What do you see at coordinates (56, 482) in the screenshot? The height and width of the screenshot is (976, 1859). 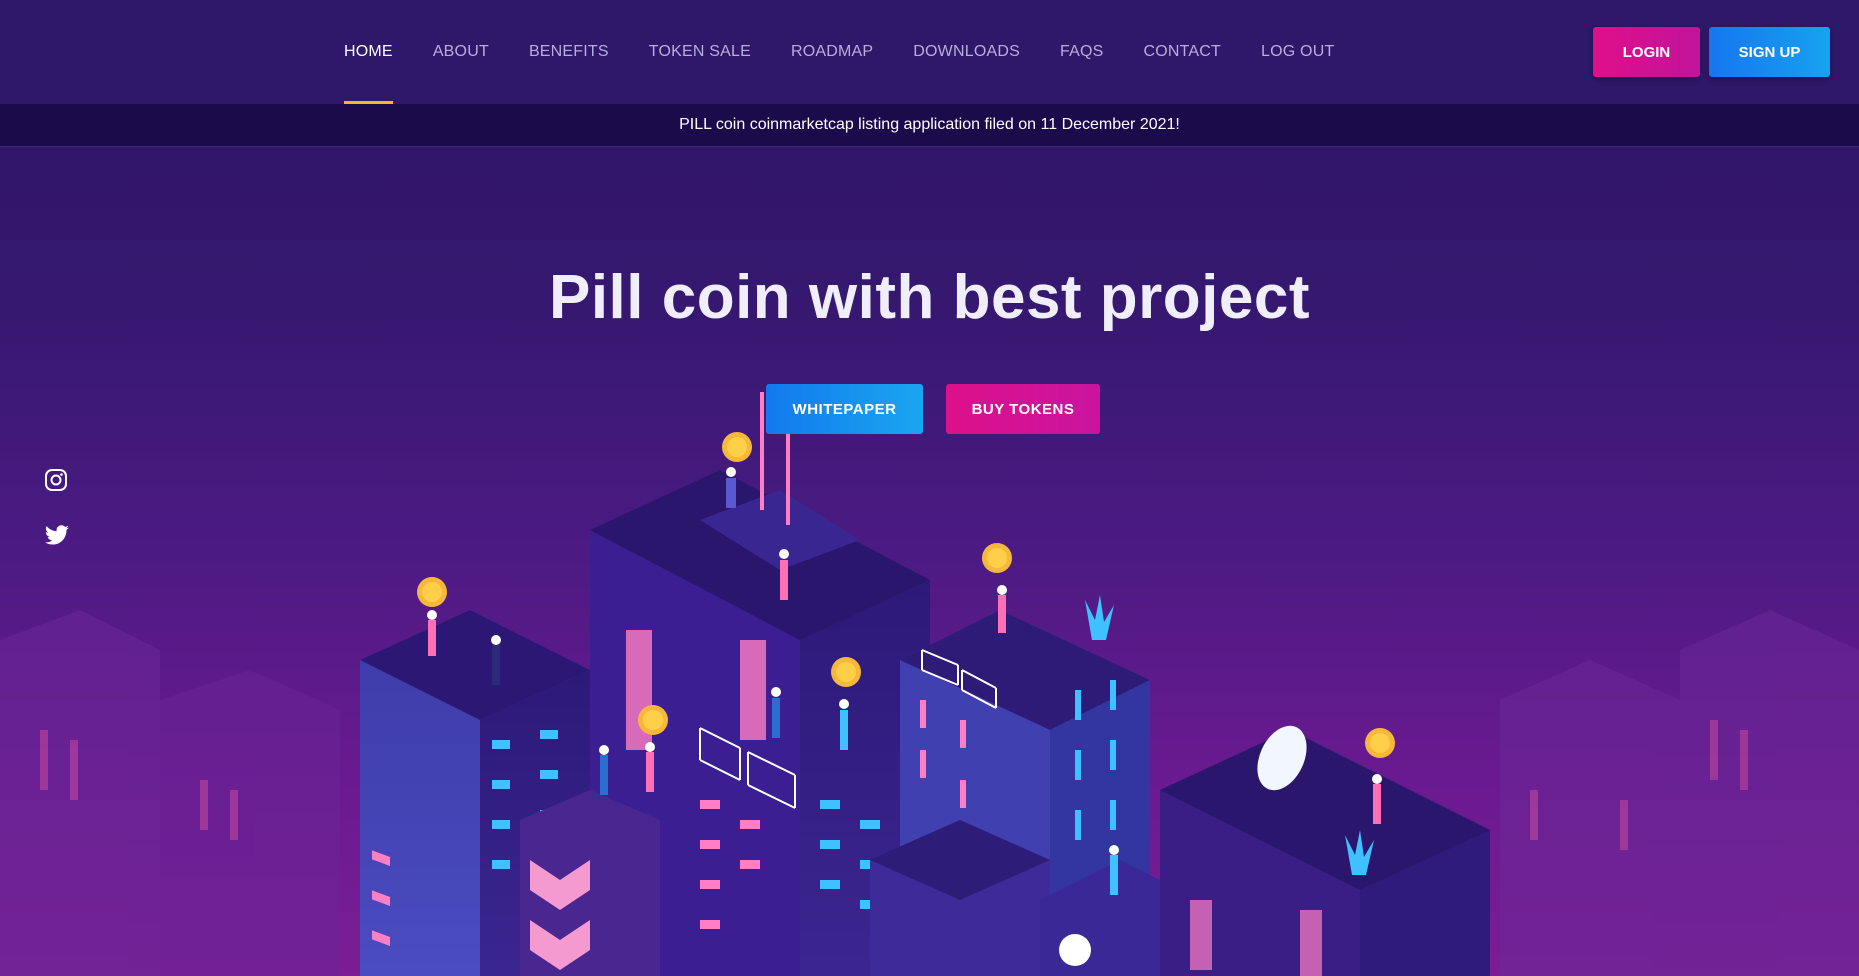 I see `instagram-icon` at bounding box center [56, 482].